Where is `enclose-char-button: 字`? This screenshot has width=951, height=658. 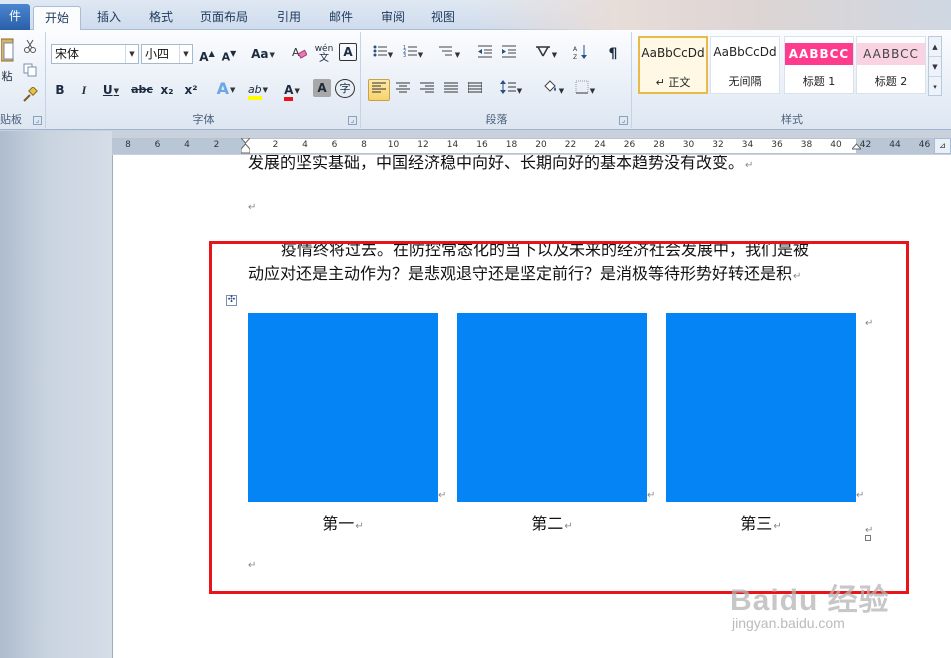 enclose-char-button: 字 is located at coordinates (345, 88).